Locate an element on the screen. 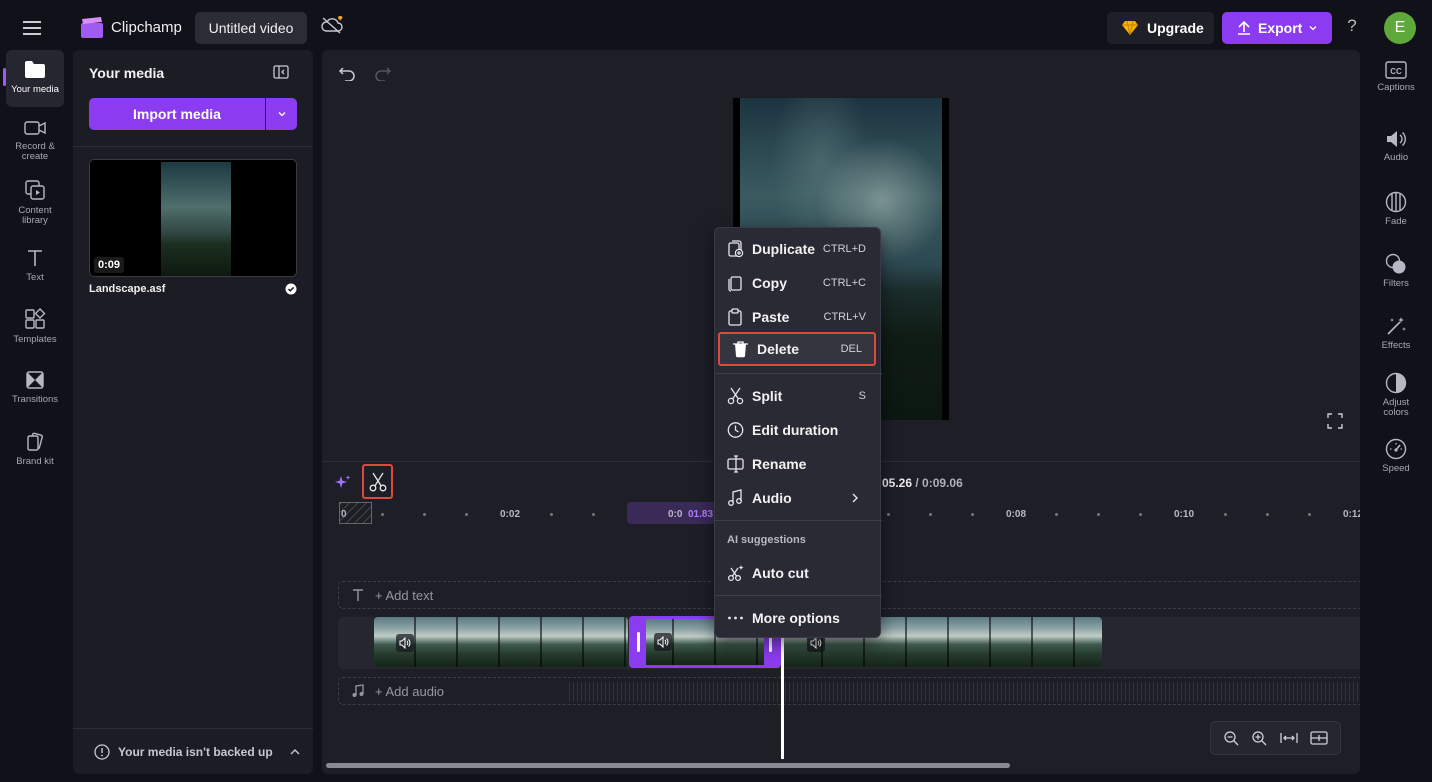  ruler-label: 0 is located at coordinates (344, 514).